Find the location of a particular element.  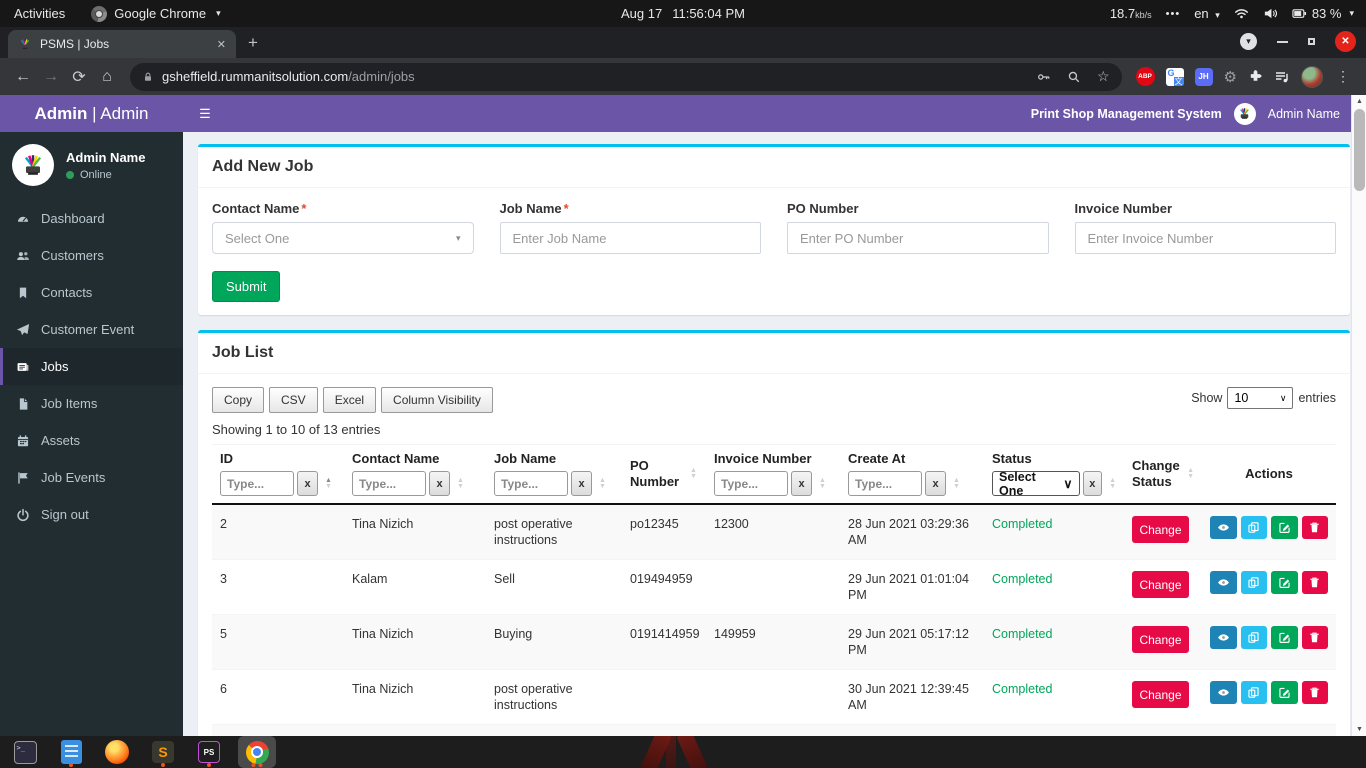

sidebar-item-dashboard: Dashboard is located at coordinates (91, 218).